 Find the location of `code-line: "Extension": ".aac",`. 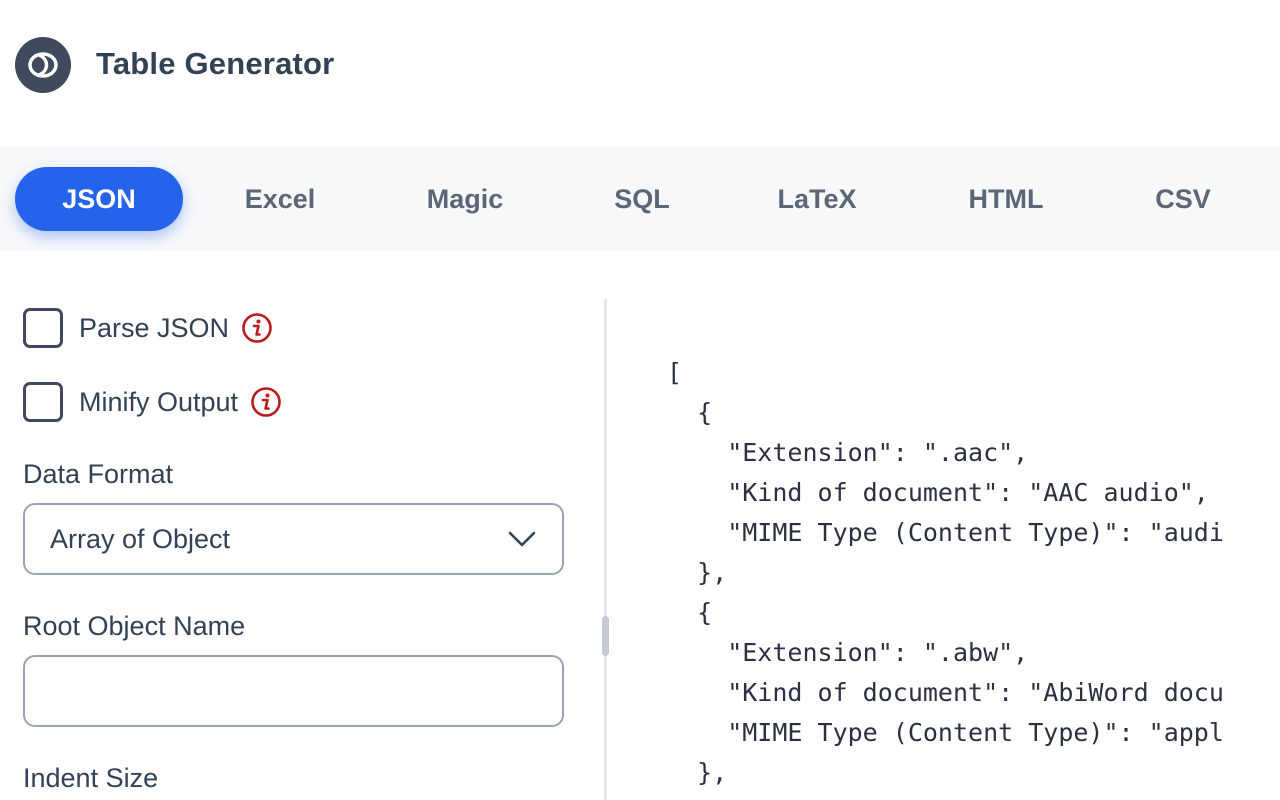

code-line: "Extension": ".aac", is located at coordinates (848, 452).